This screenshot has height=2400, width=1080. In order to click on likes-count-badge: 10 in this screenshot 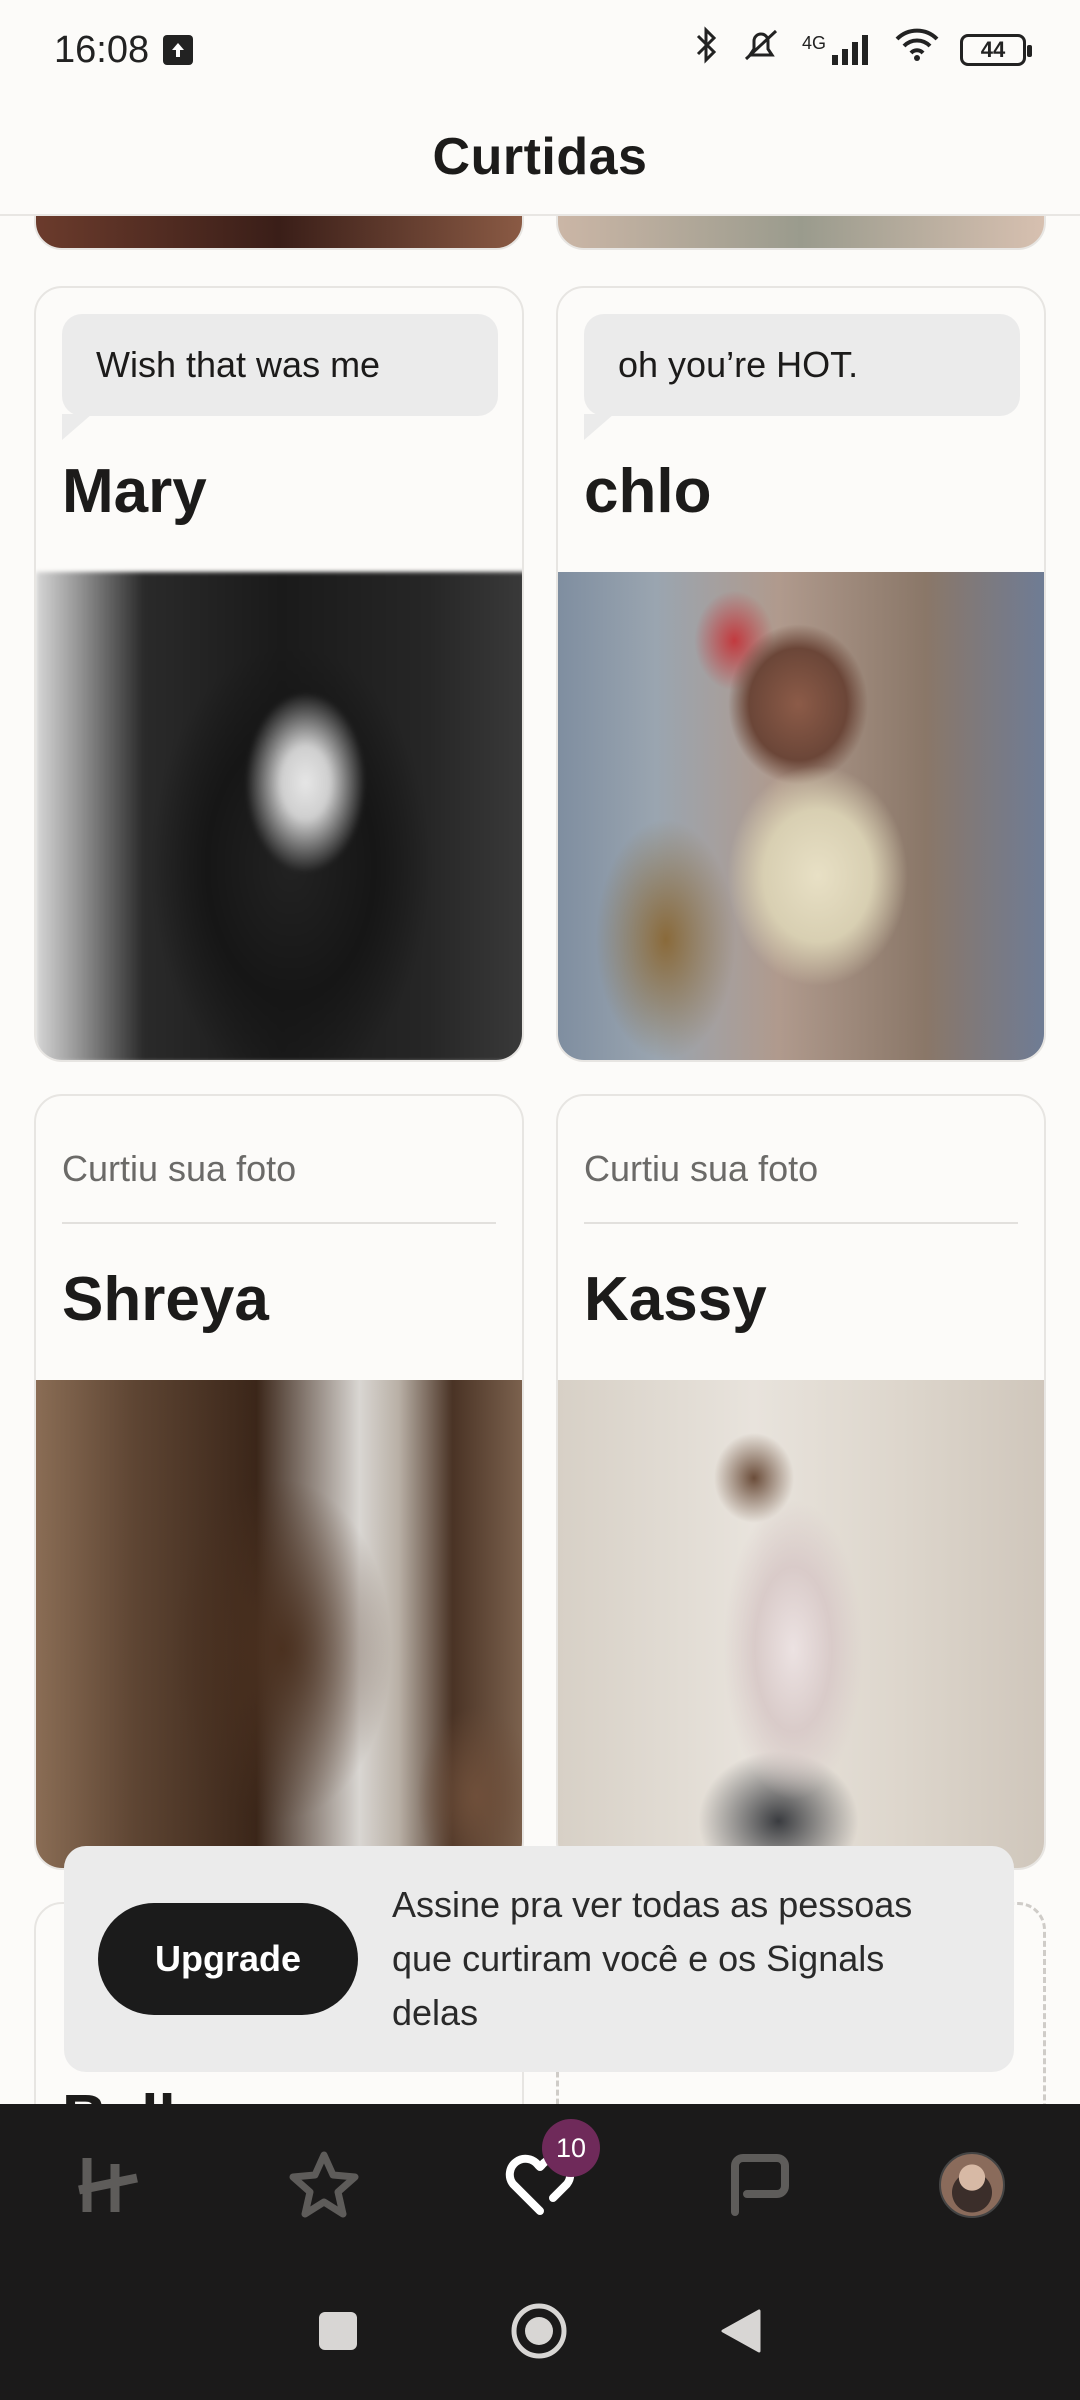, I will do `click(571, 2148)`.